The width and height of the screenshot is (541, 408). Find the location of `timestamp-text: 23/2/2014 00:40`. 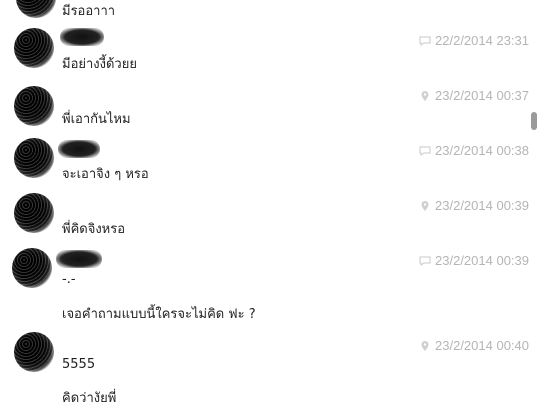

timestamp-text: 23/2/2014 00:40 is located at coordinates (482, 345).